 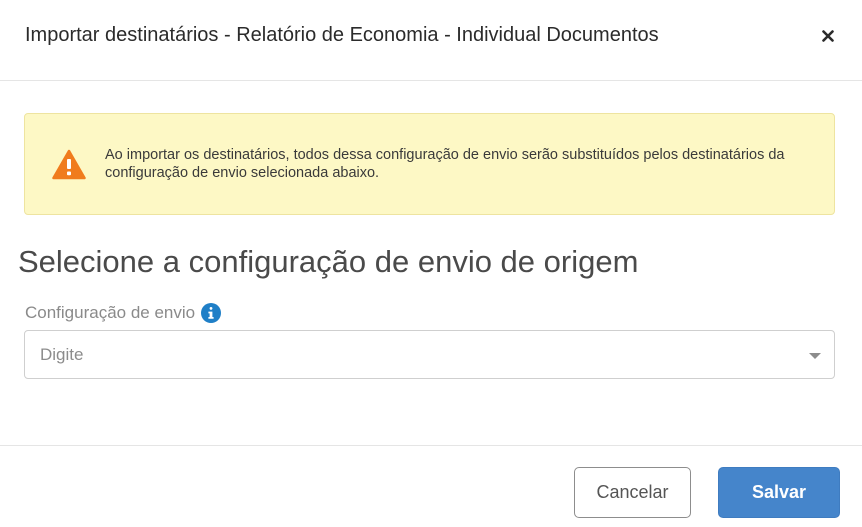 I want to click on select-placeholder: Digite, so click(x=62, y=354).